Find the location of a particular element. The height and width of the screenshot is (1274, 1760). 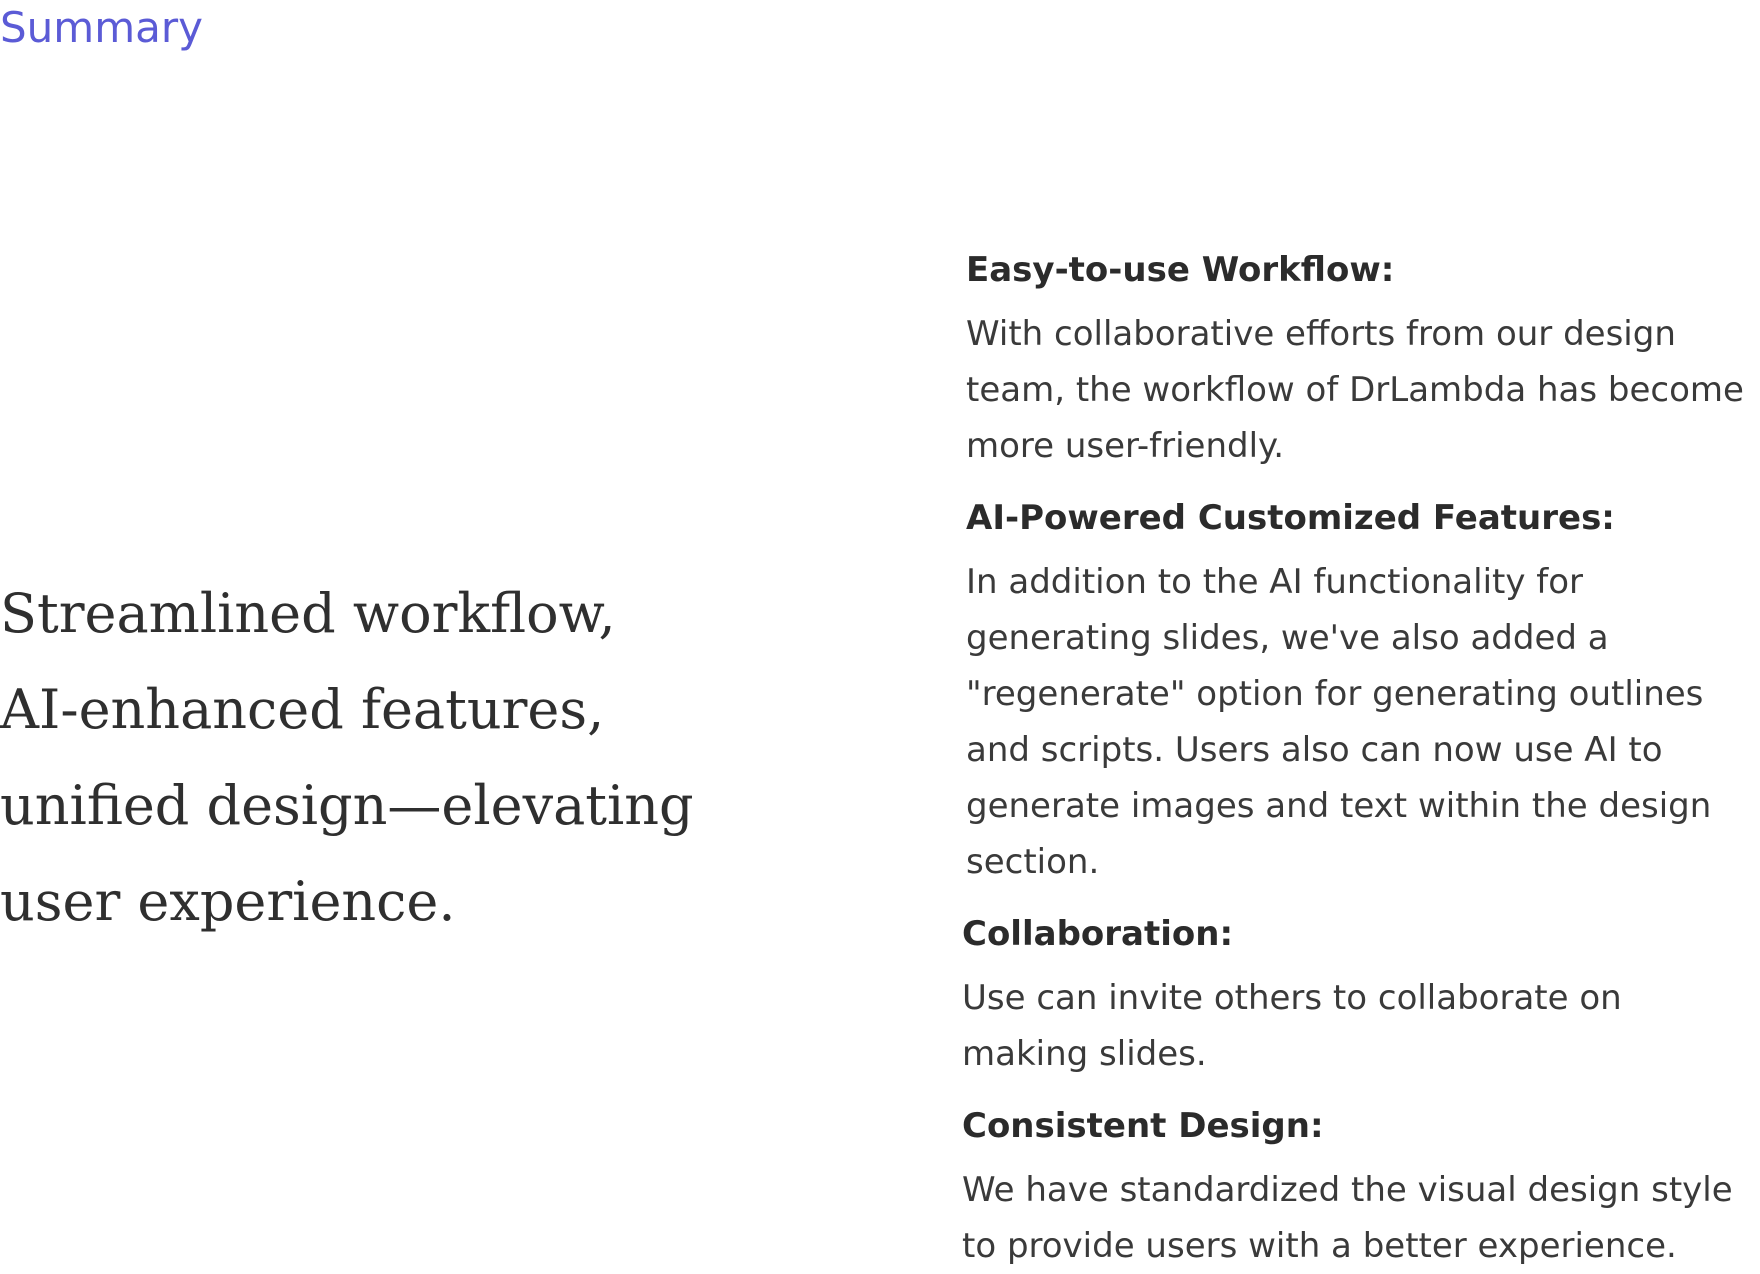

tagline-line: Streamlined workflow, is located at coordinates (308, 613).